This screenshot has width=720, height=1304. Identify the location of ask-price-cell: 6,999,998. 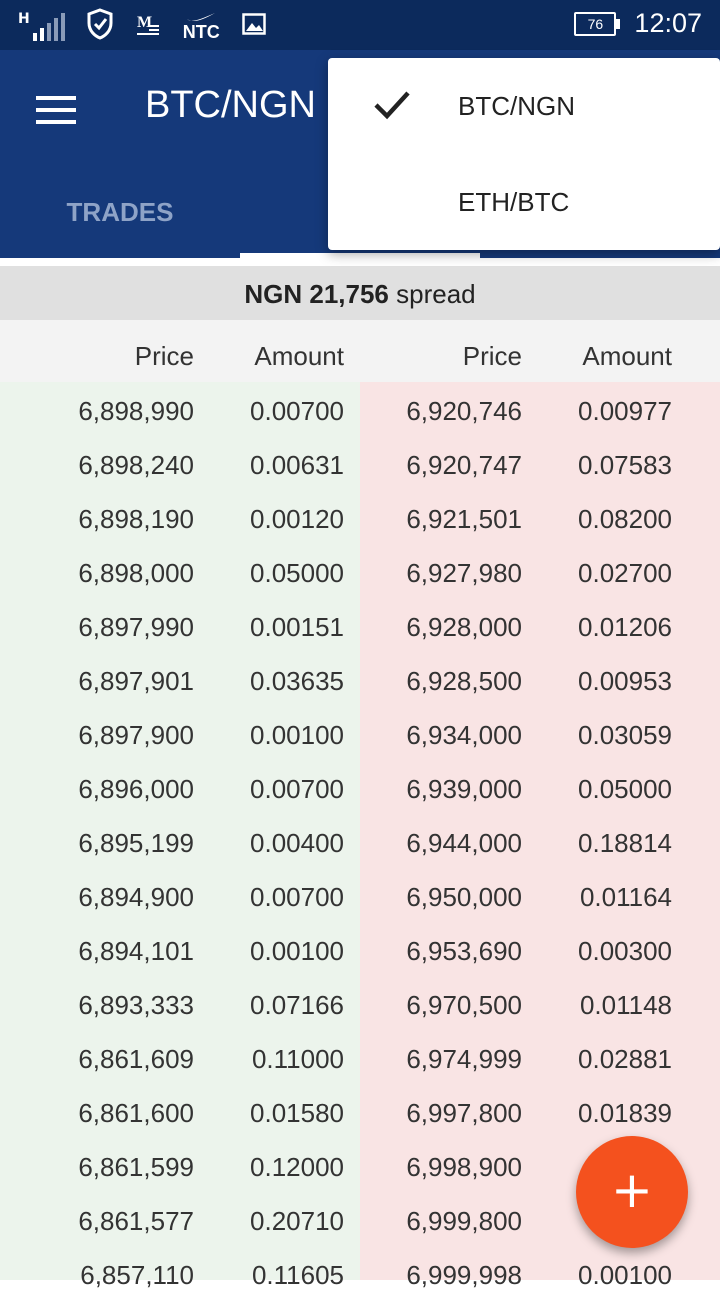
(464, 1275).